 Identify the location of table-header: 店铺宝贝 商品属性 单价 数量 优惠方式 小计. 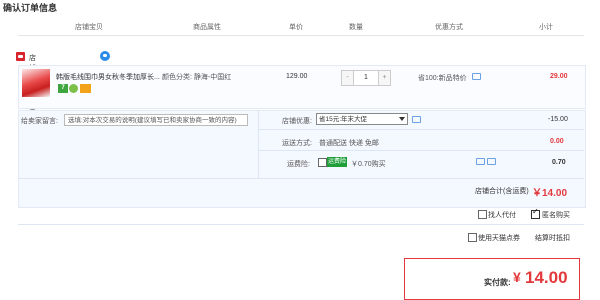
(301, 26).